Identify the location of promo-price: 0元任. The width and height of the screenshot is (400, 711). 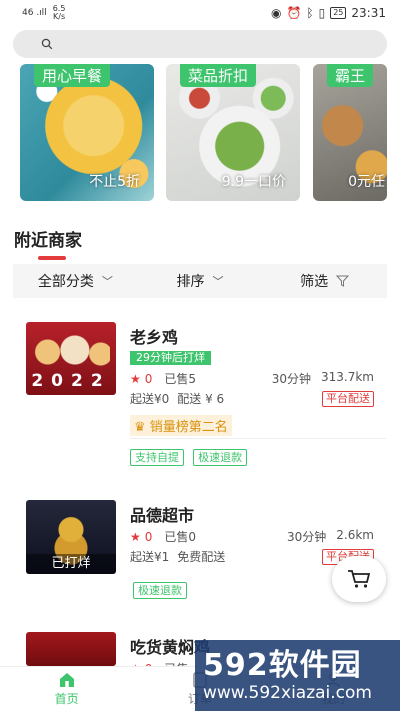
(366, 182).